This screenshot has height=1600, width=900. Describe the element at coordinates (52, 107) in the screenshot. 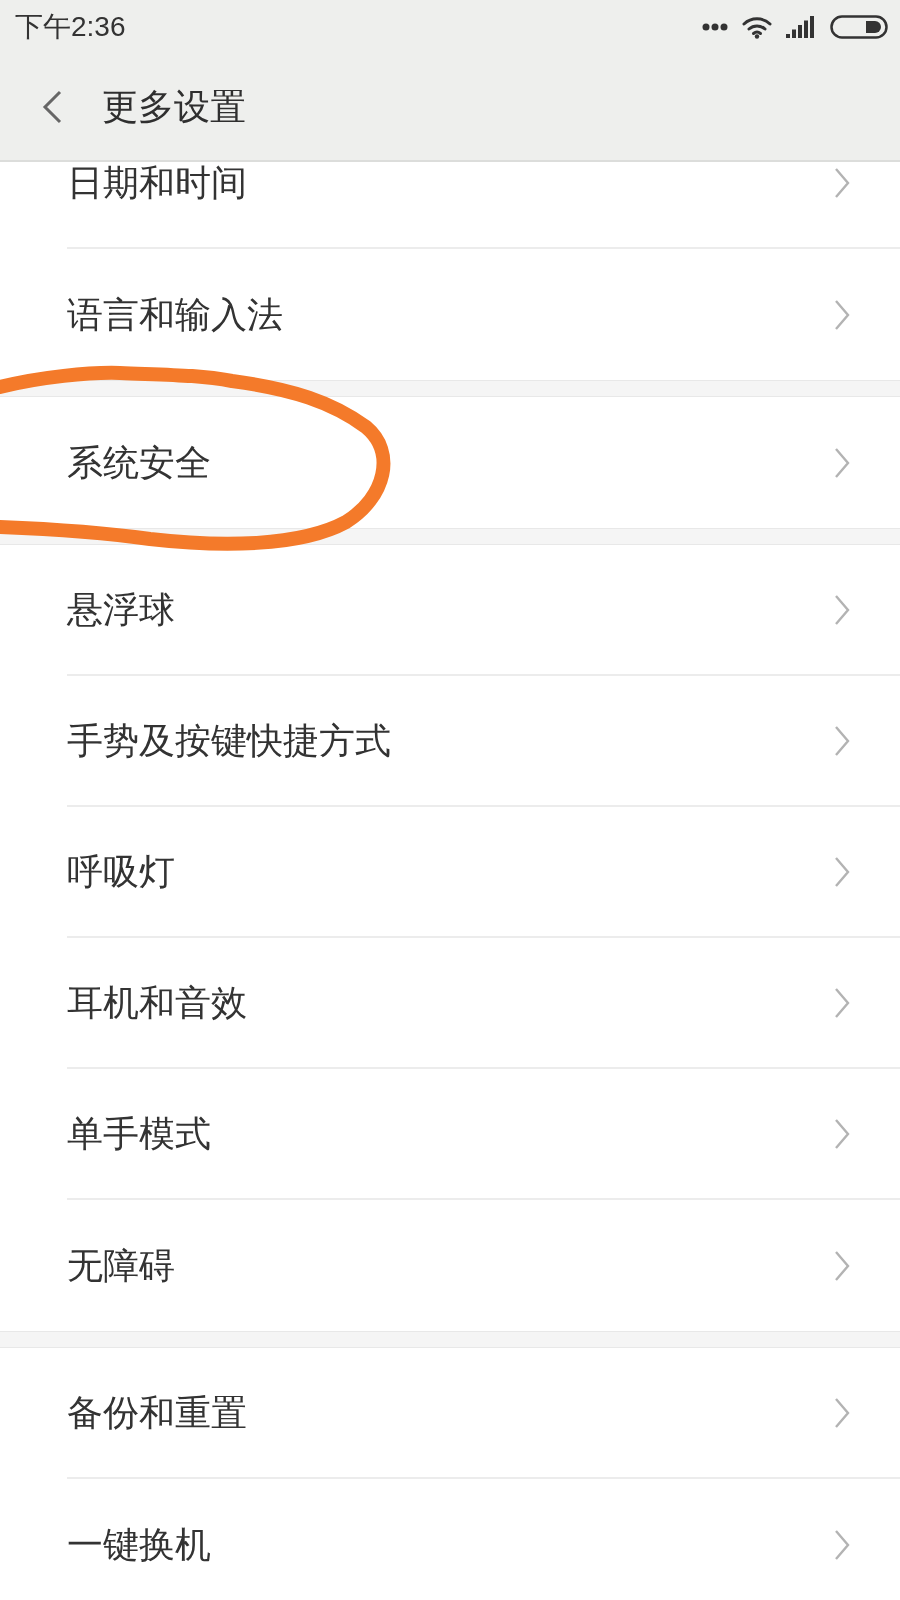

I see `back-icon` at that location.